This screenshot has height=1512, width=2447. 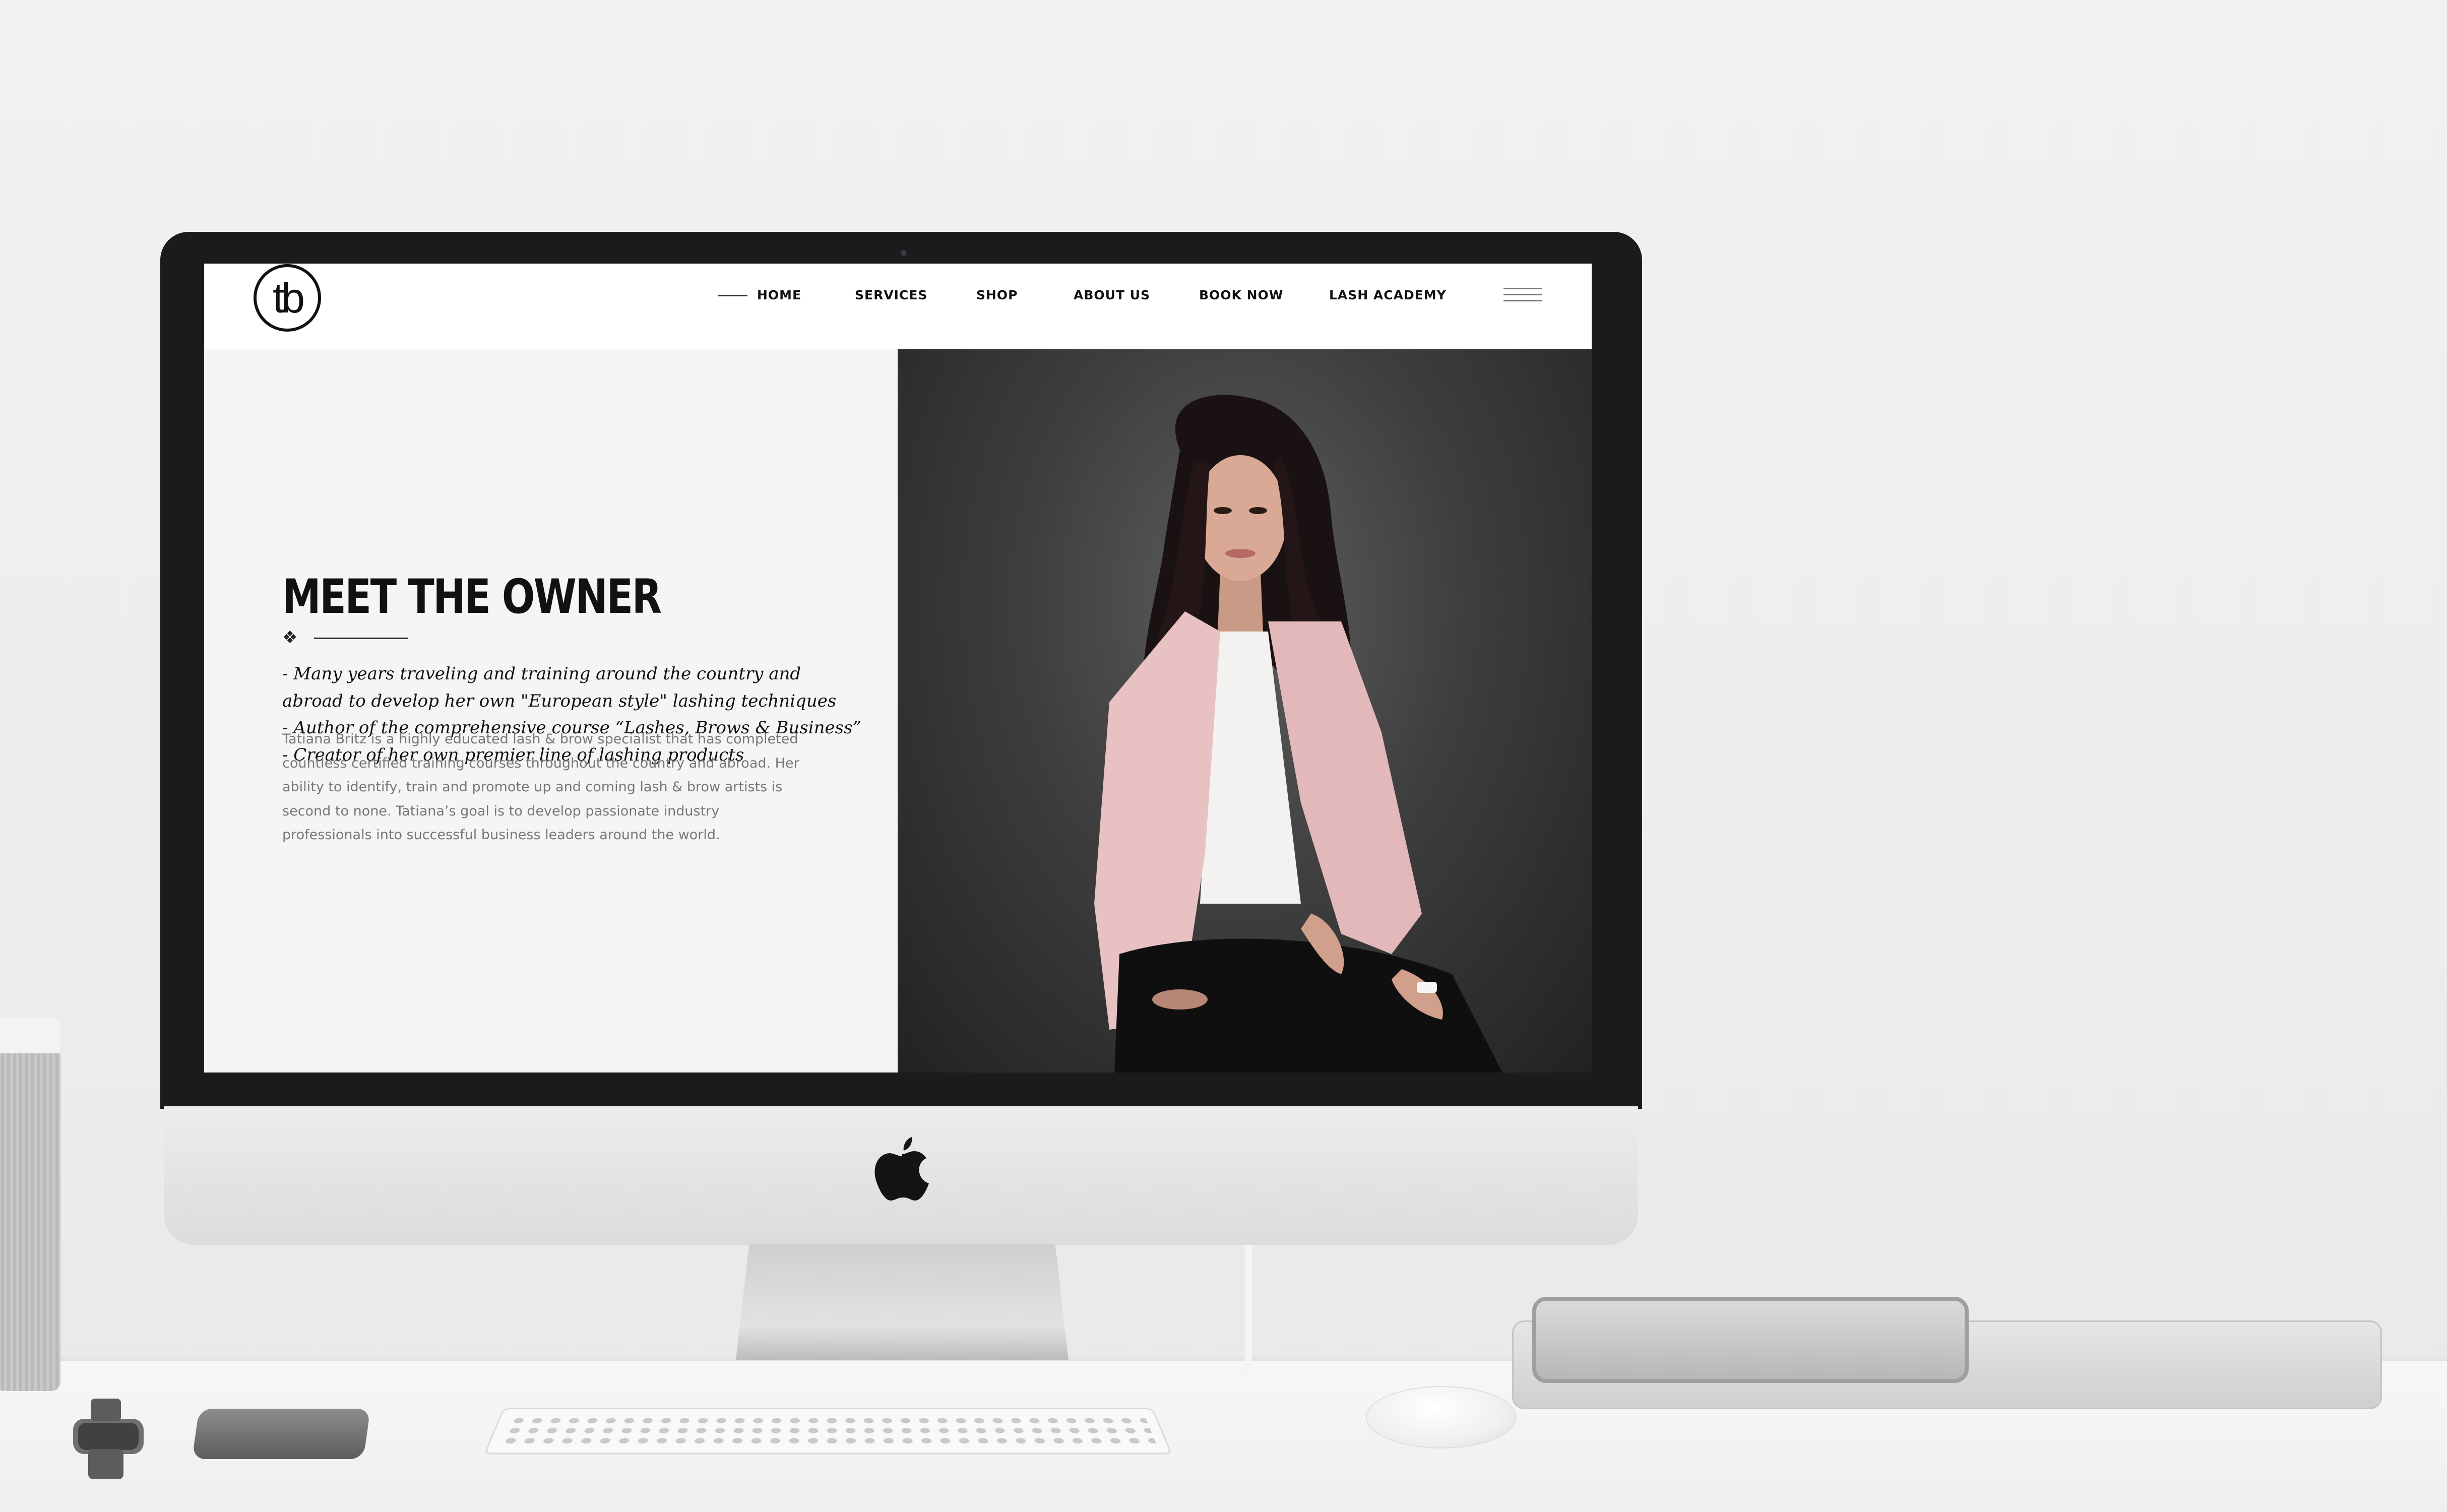 I want to click on apple-logo-icon, so click(x=902, y=1169).